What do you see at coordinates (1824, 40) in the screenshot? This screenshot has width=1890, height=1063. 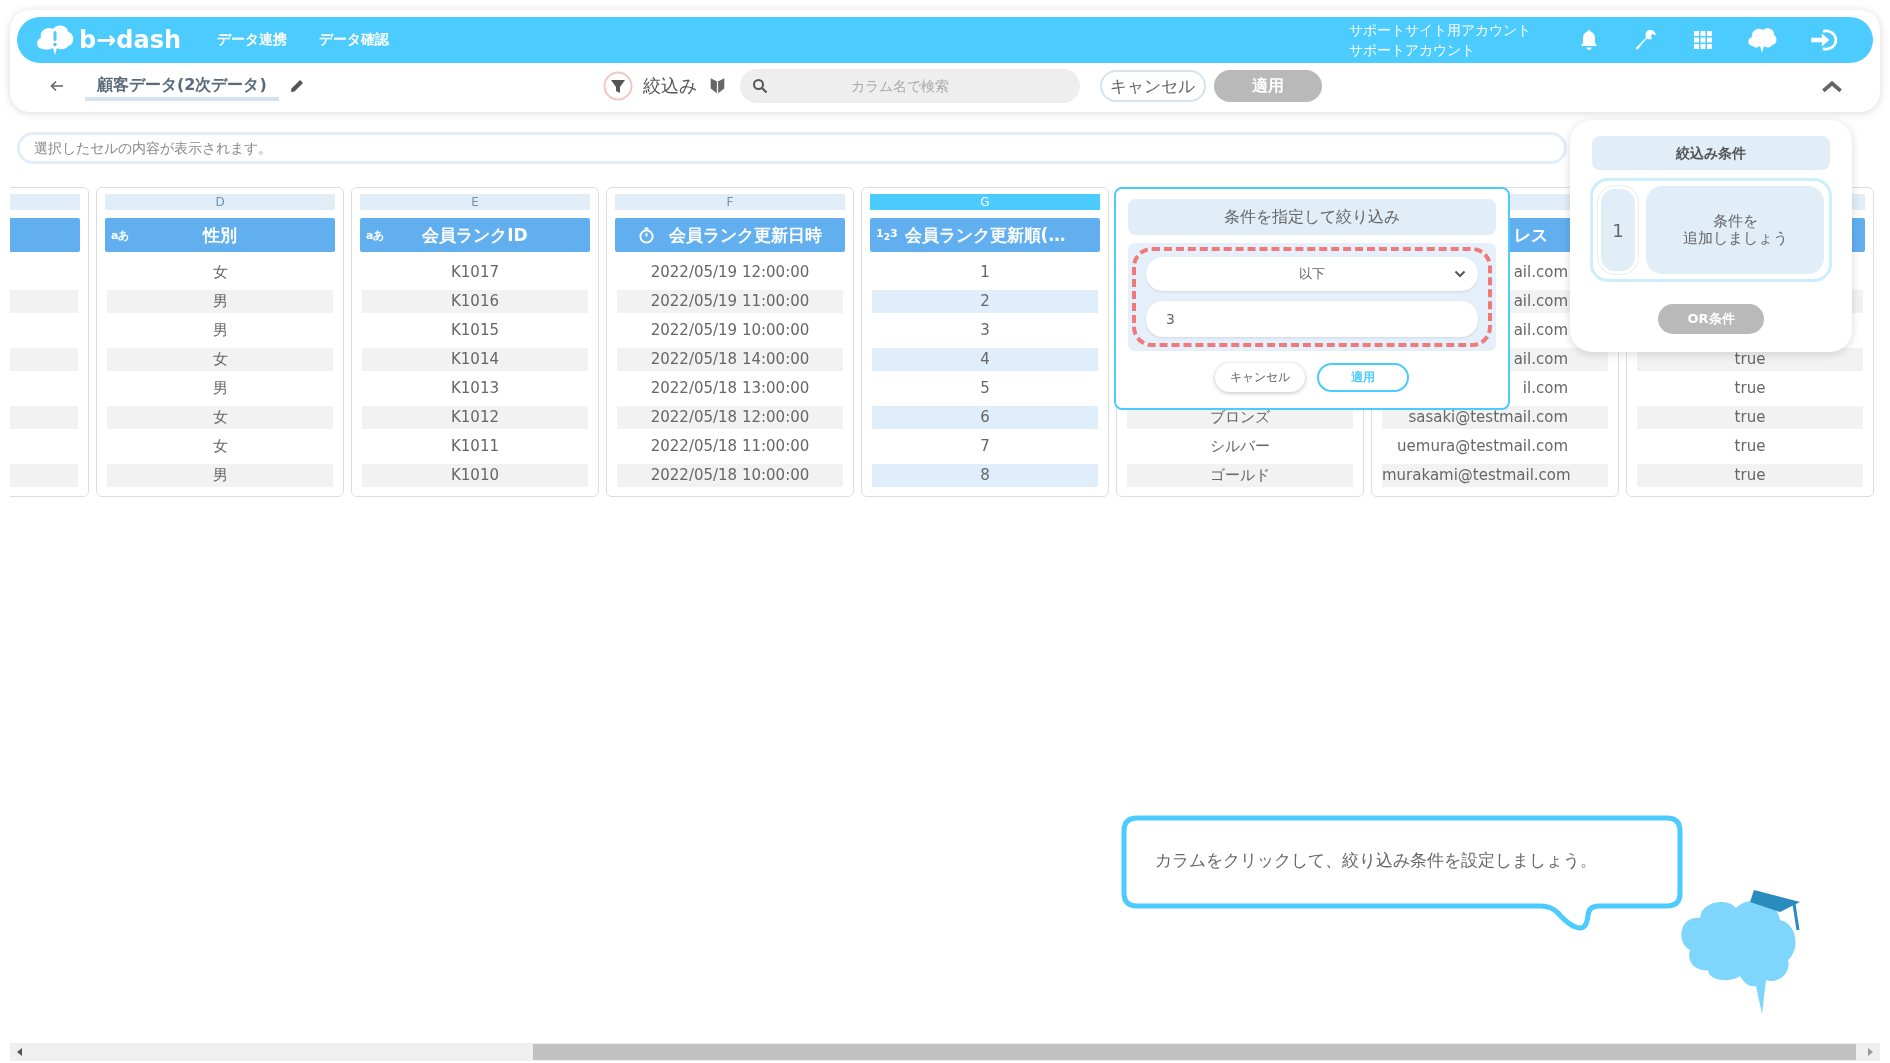 I see `logout-icon` at bounding box center [1824, 40].